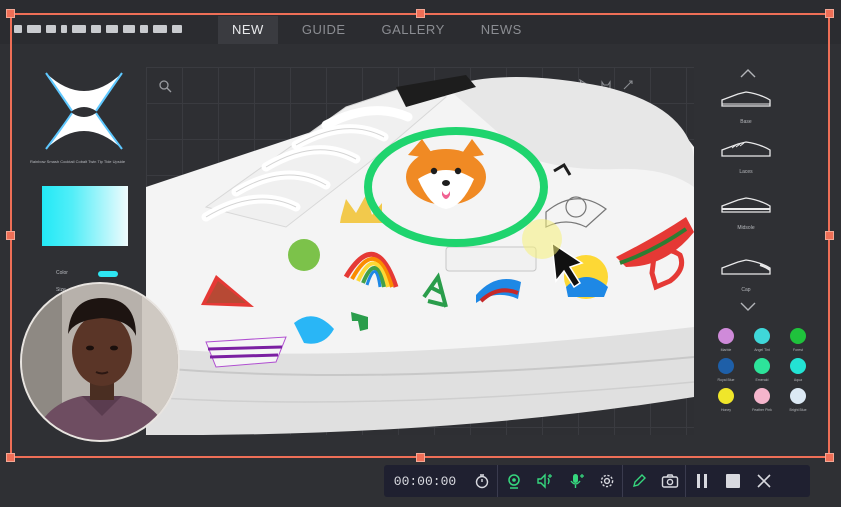 This screenshot has width=841, height=507. What do you see at coordinates (420, 457) in the screenshot?
I see `resize-handle-bottom` at bounding box center [420, 457].